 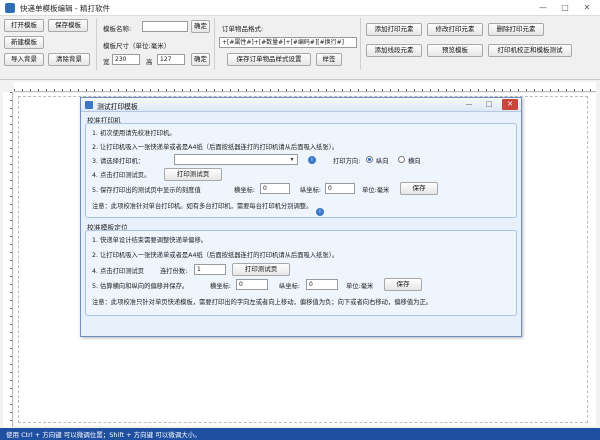 I want to click on new-template-button: 新建模板, so click(x=24, y=42).